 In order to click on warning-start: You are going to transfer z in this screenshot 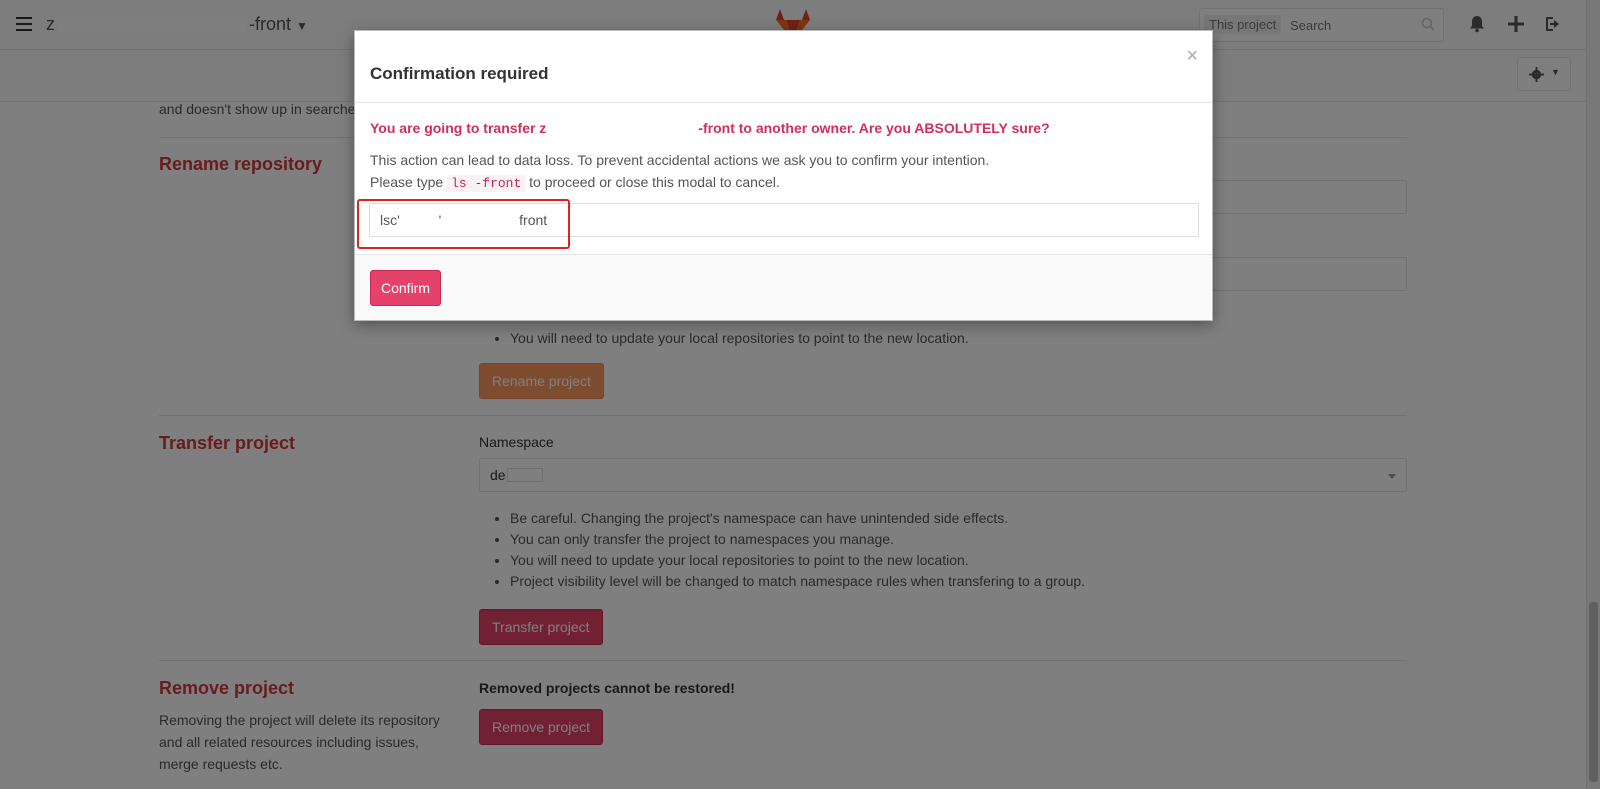, I will do `click(458, 128)`.